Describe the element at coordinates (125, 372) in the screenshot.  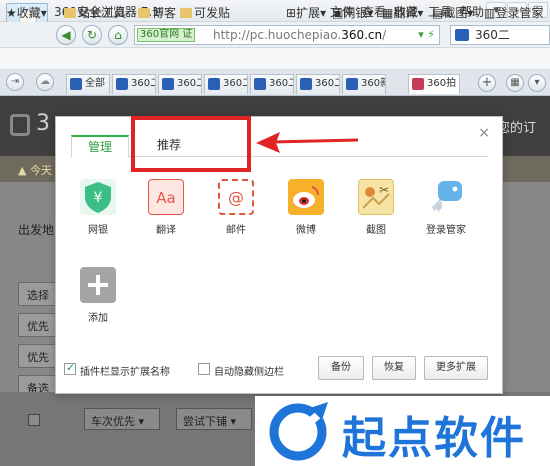
I see `show-names-label: 插件栏显示扩展名称` at that location.